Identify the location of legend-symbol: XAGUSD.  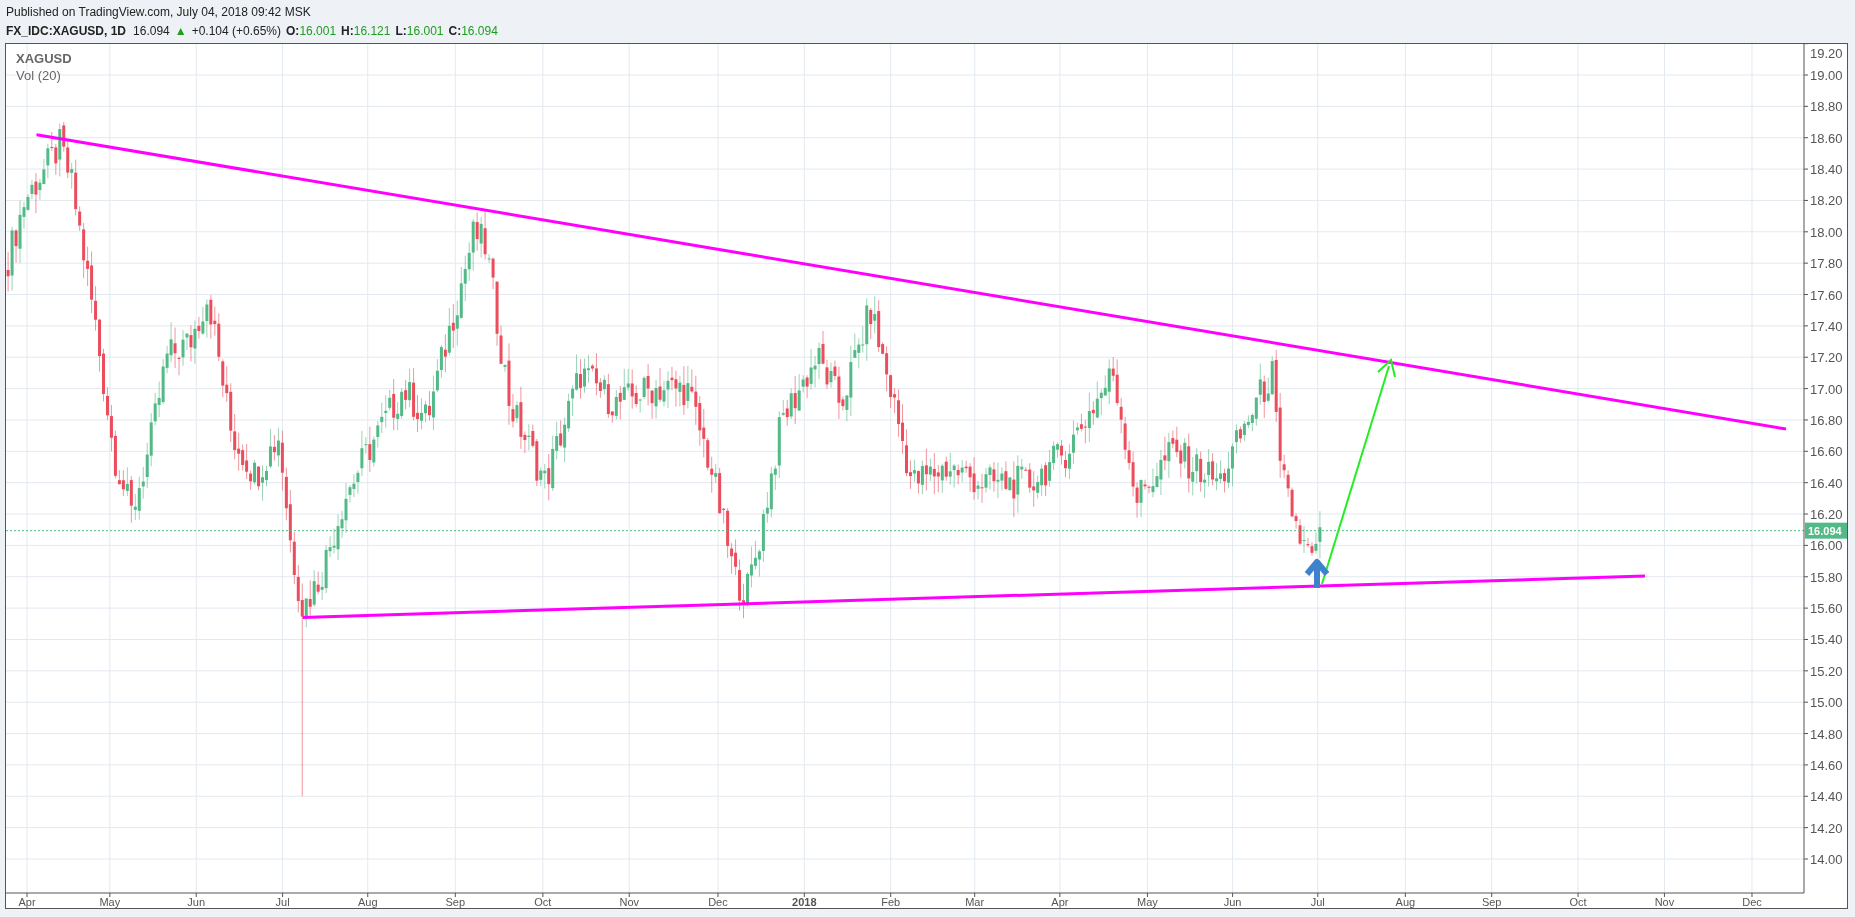
(44, 58).